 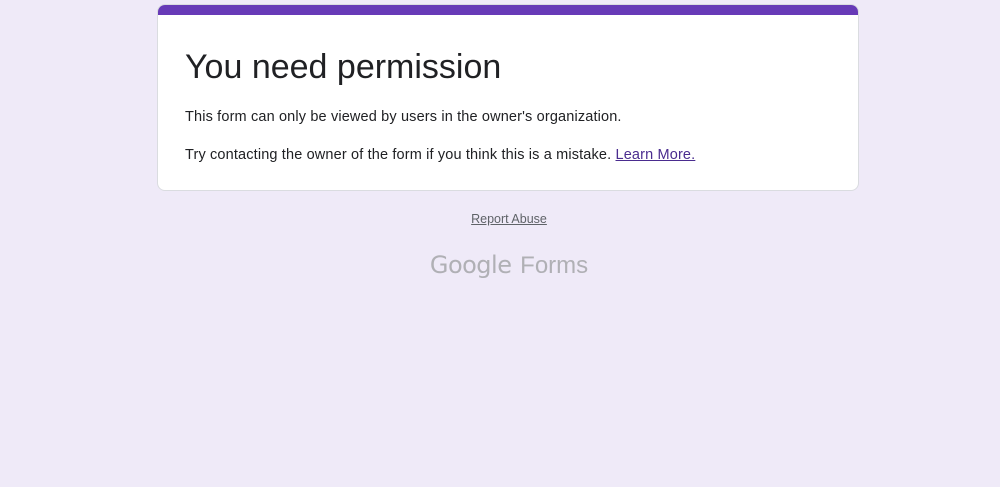 I want to click on google-forms-logo: Google Forms, so click(x=500, y=265).